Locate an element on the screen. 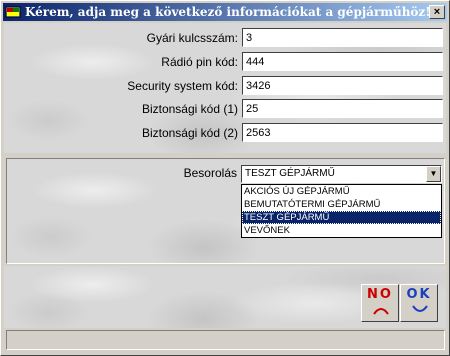 Image resolution: width=450 pixels, height=356 pixels. smile-face-icon is located at coordinates (420, 308).